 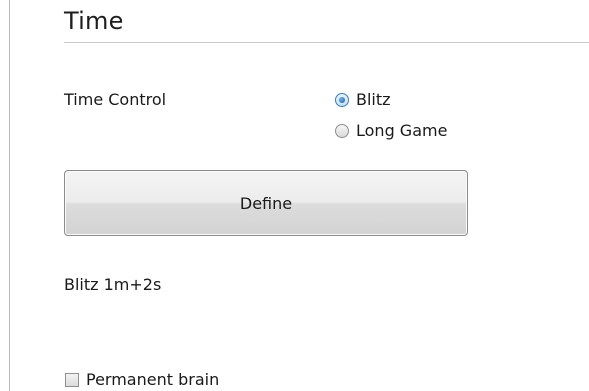 What do you see at coordinates (94, 21) in the screenshot?
I see `section-title: Time` at bounding box center [94, 21].